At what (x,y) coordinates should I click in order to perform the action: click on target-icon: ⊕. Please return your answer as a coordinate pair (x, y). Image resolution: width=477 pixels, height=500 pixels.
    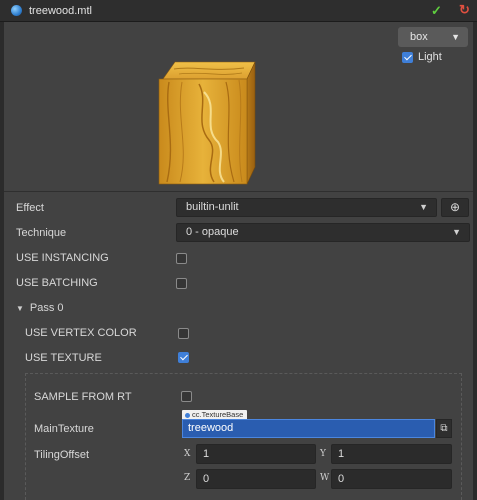
    Looking at the image, I should click on (455, 207).